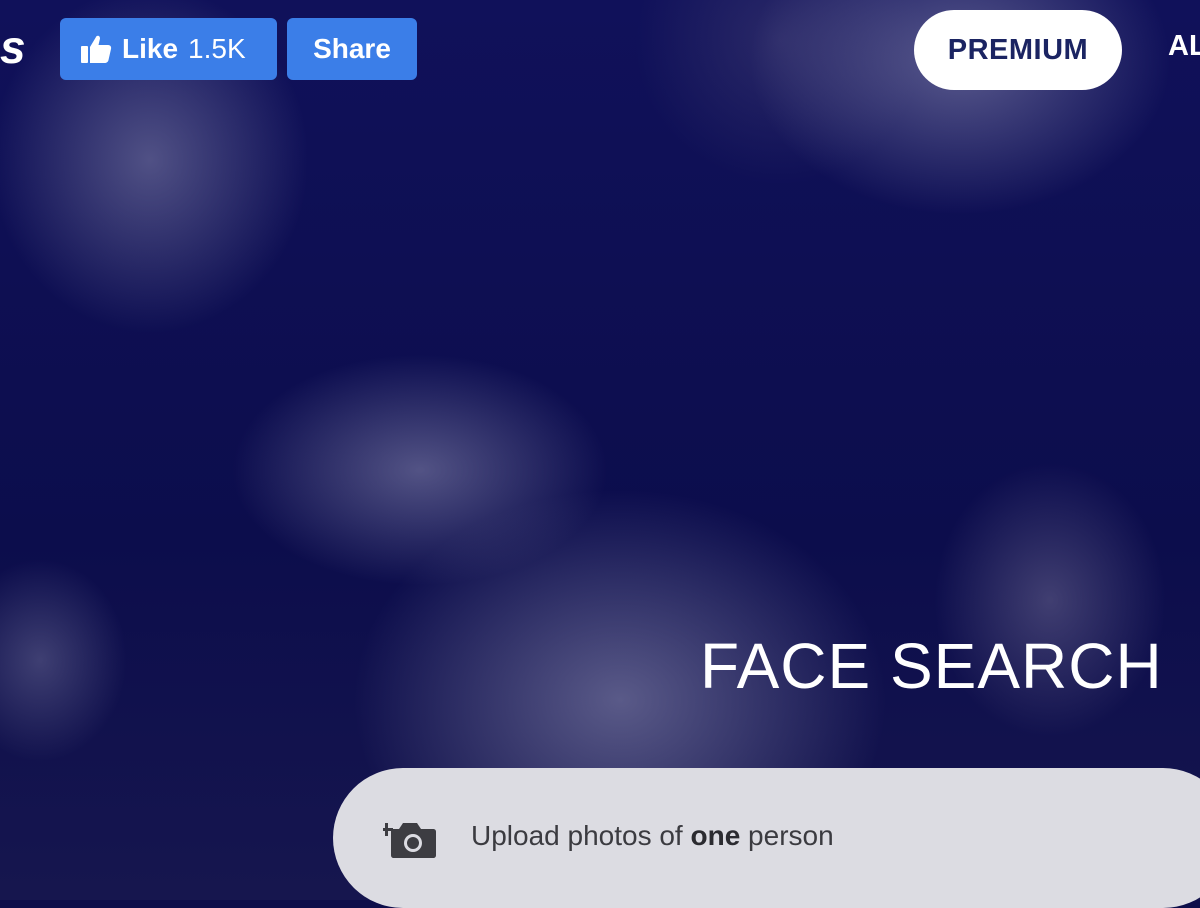 Image resolution: width=1200 pixels, height=908 pixels. Describe the element at coordinates (652, 835) in the screenshot. I see `upload-instruction-text: Upload photos of one person` at that location.